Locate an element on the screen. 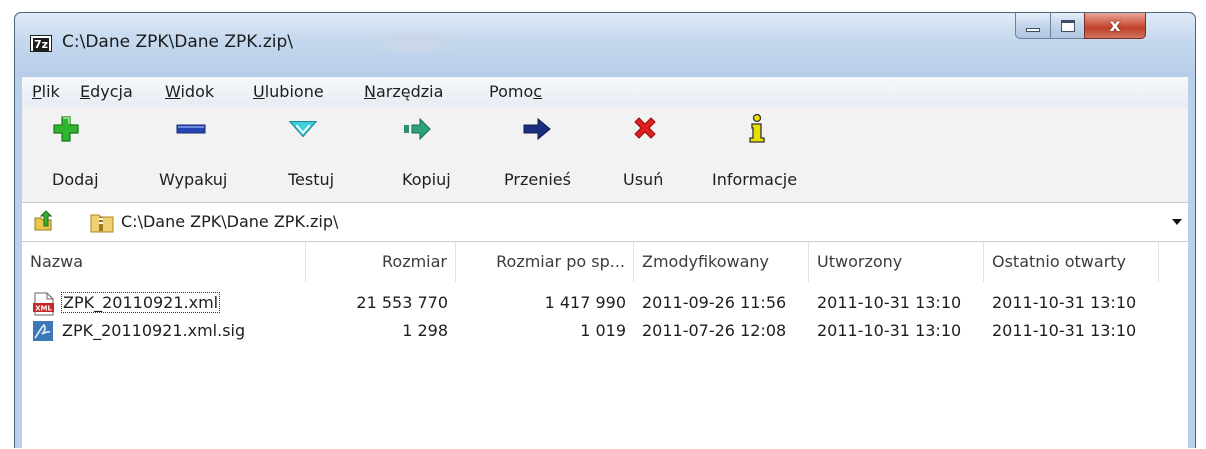  plus-icon is located at coordinates (66, 129).